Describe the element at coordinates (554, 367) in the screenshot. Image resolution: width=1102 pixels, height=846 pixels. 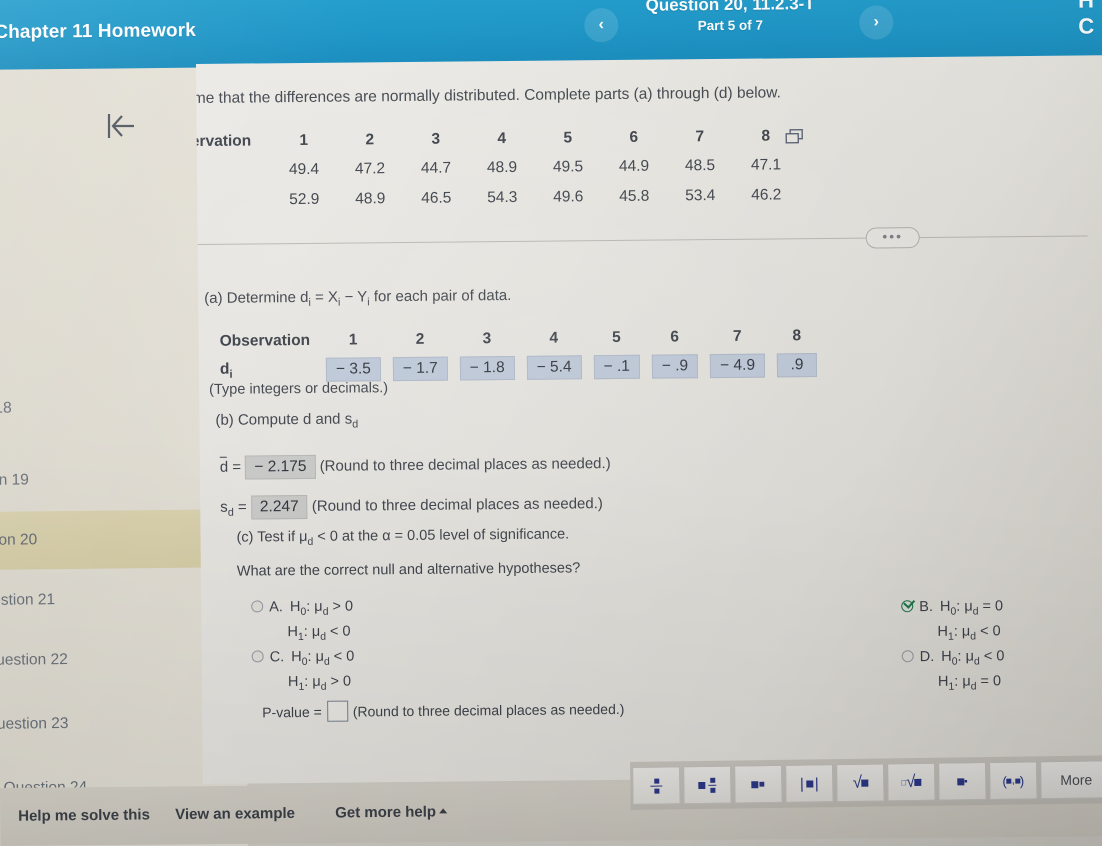
I see `d-input-4: − 5.4` at that location.